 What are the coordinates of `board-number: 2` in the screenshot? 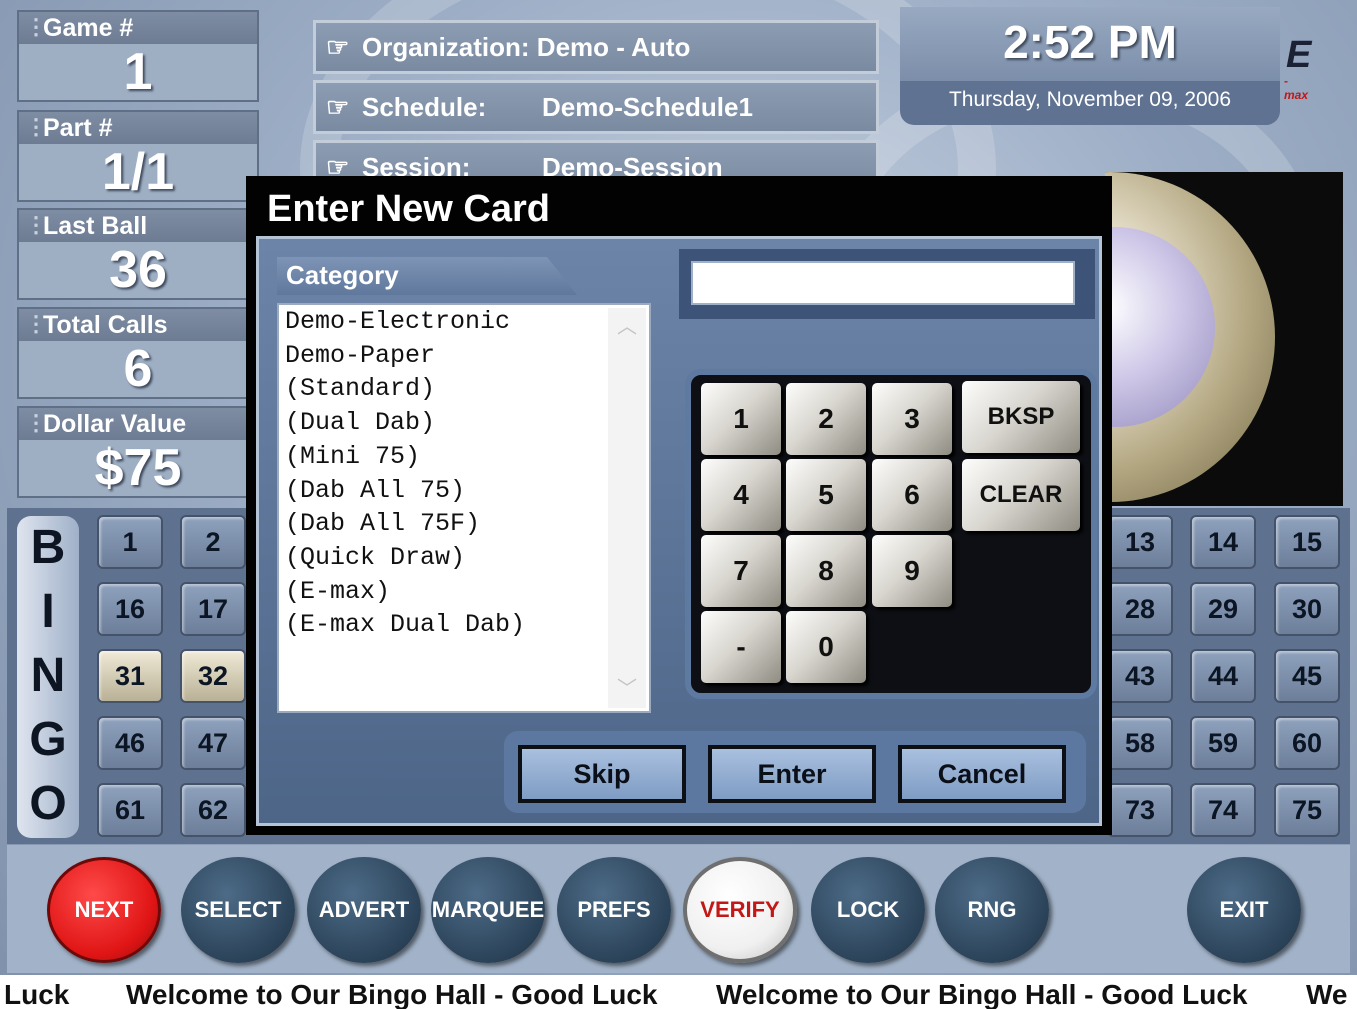 It's located at (213, 542).